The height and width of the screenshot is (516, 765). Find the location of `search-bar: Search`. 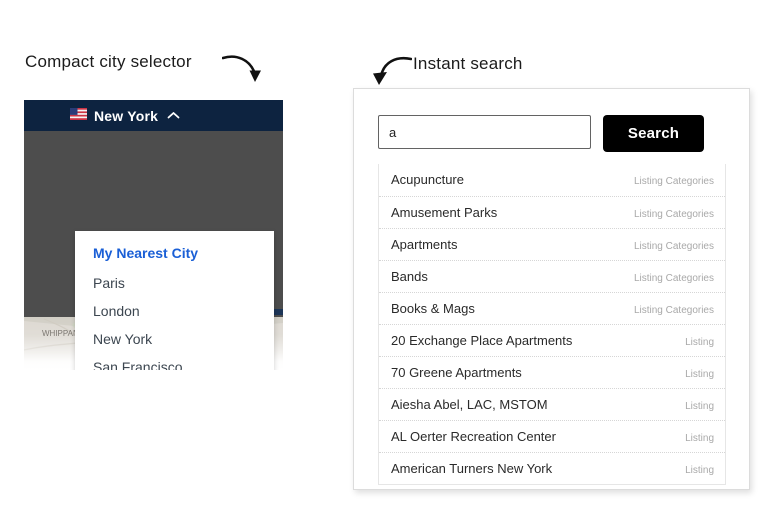

search-bar: Search is located at coordinates (541, 133).